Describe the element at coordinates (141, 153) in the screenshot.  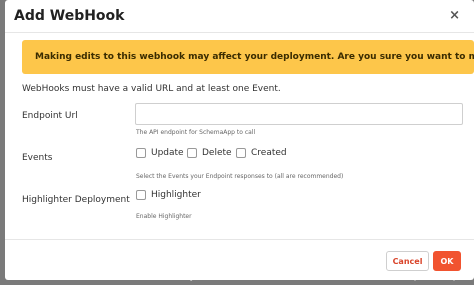
I see `update-checkbox` at that location.